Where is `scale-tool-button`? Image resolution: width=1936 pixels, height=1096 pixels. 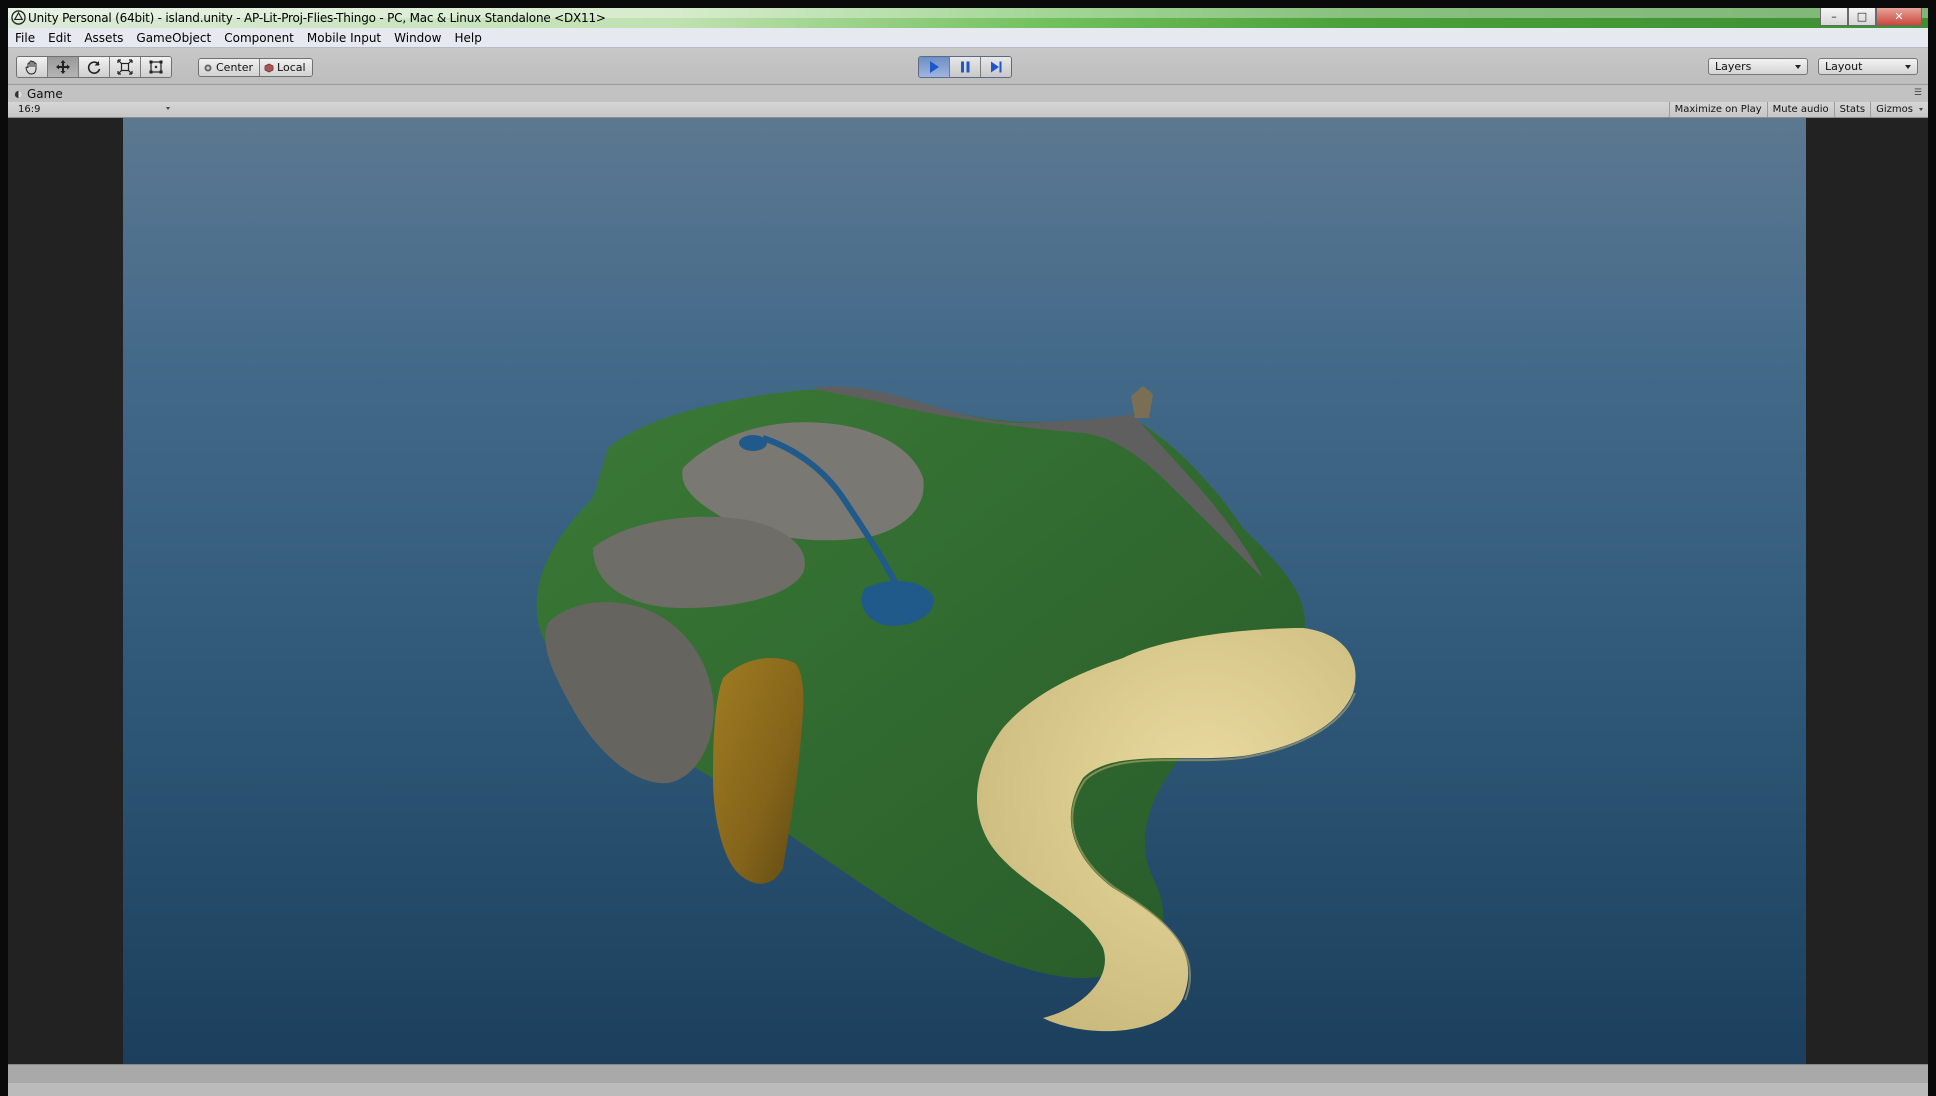
scale-tool-button is located at coordinates (125, 67).